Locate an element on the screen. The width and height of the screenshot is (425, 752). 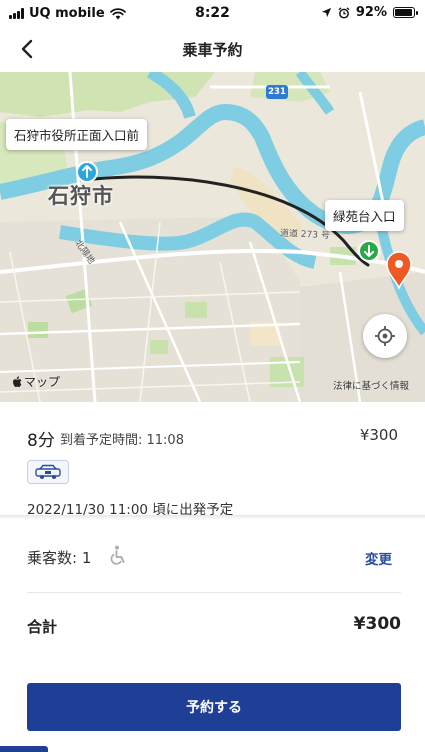
apple-logo-icon is located at coordinates (17, 381).